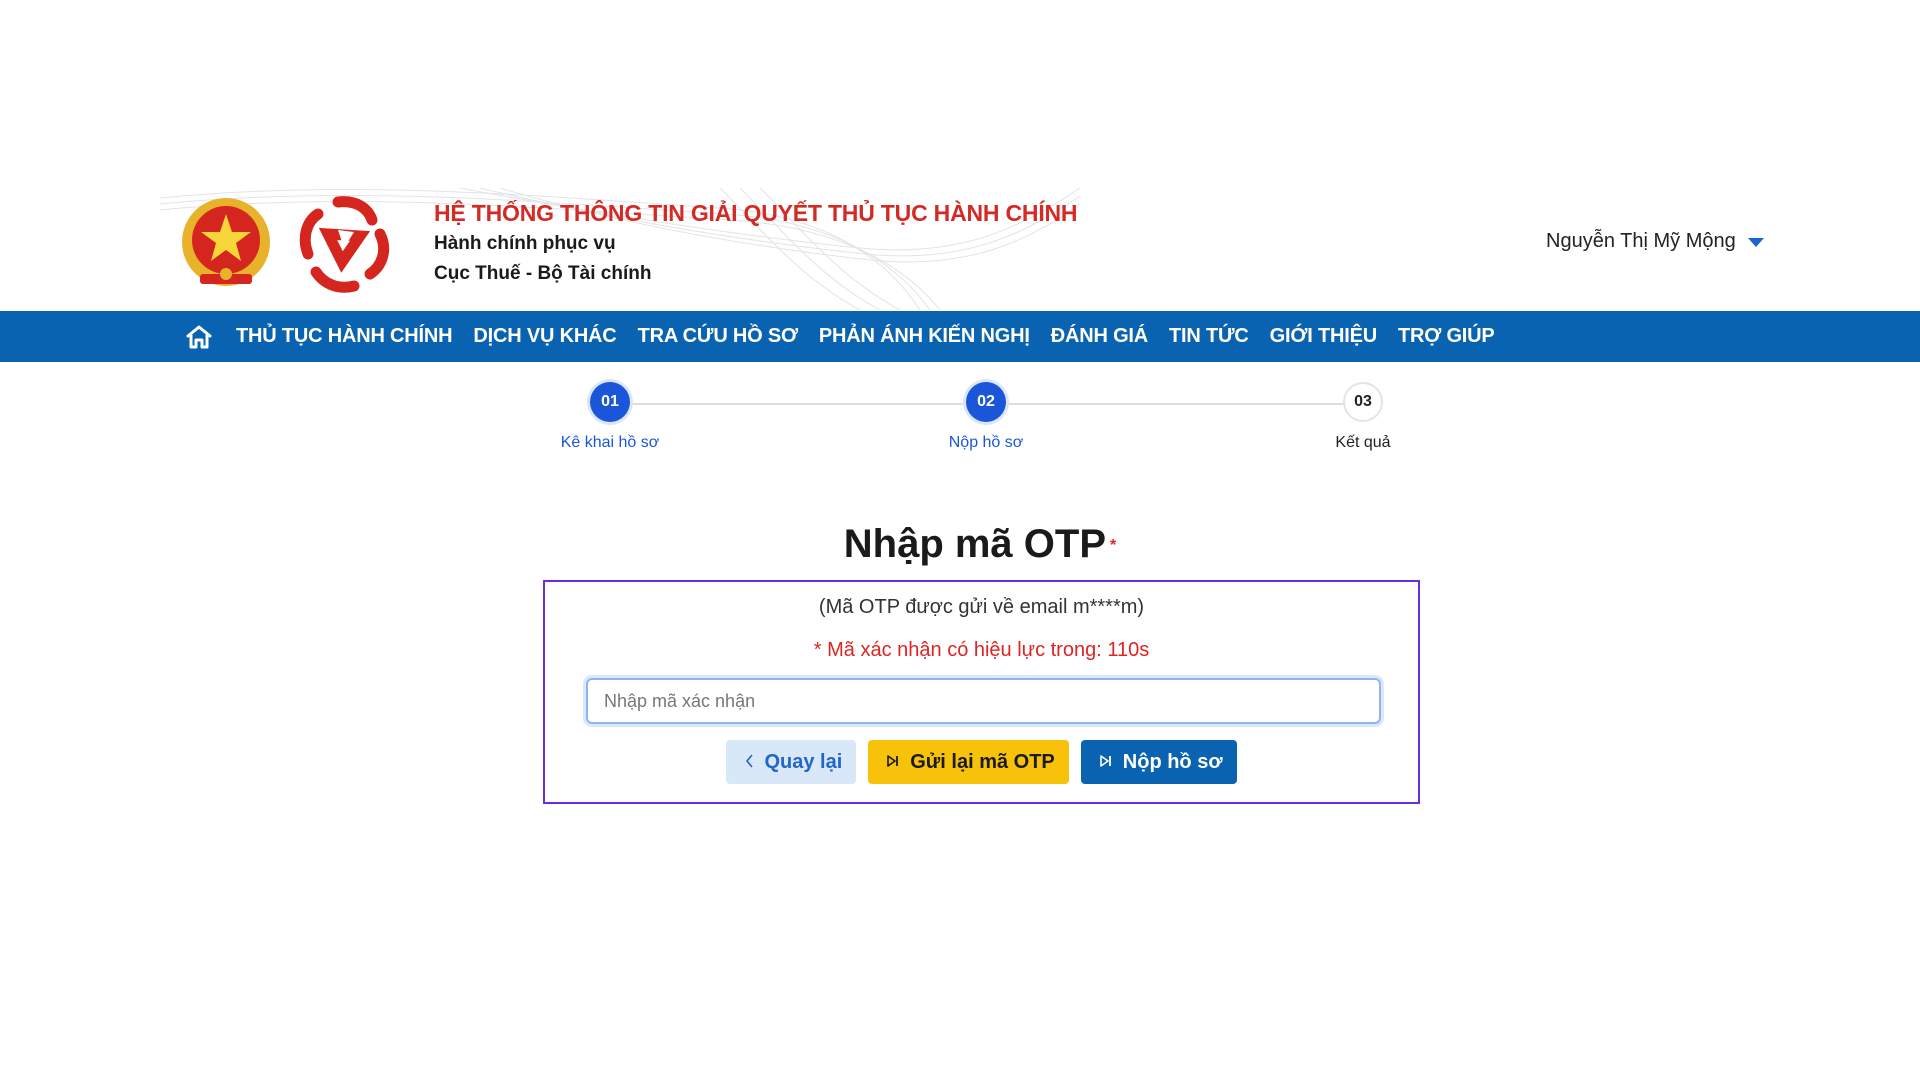 Image resolution: width=1920 pixels, height=1080 pixels. I want to click on agency-name: Cục Thuế - Bộ Tài chính, so click(543, 273).